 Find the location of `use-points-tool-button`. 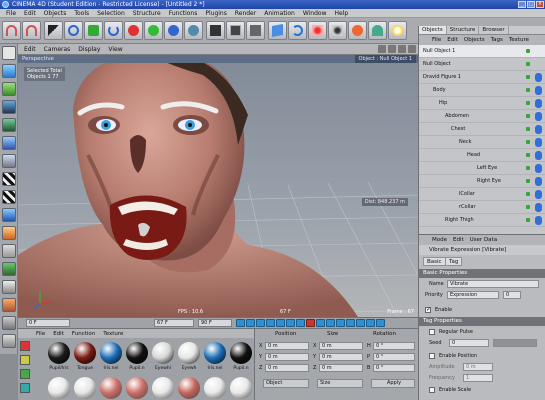

use-points-tool-button is located at coordinates (9, 107).